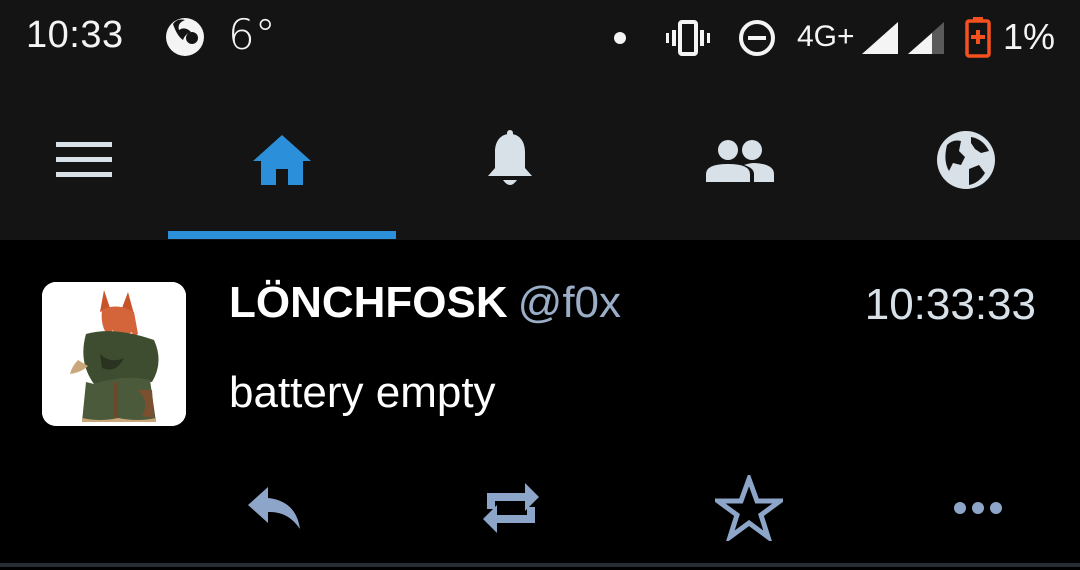 The height and width of the screenshot is (570, 1080). What do you see at coordinates (185, 38) in the screenshot?
I see `firefox-icon` at bounding box center [185, 38].